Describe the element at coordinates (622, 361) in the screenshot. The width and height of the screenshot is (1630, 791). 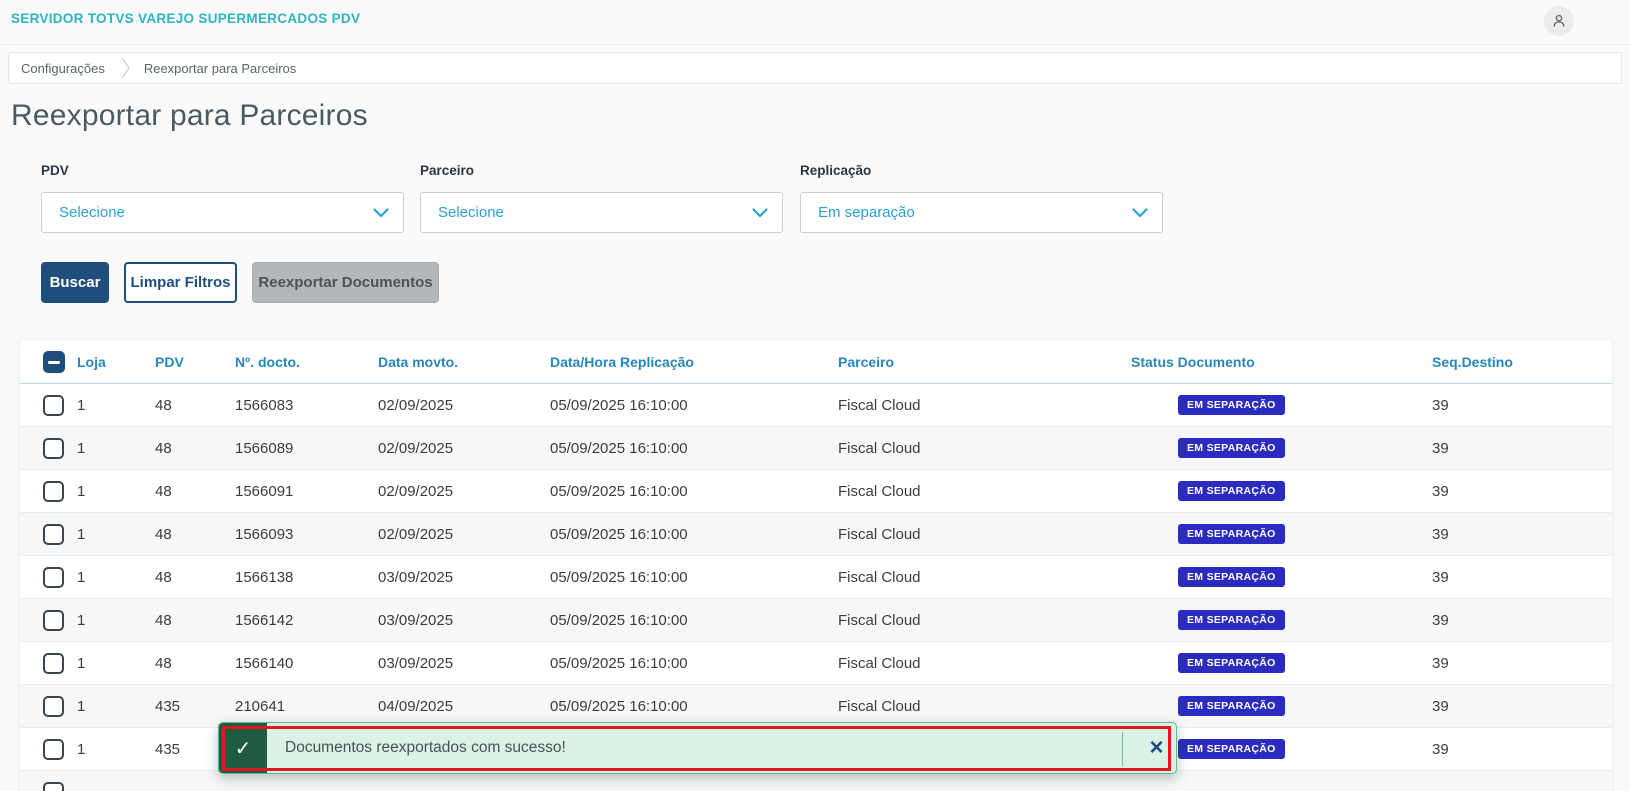
I see `column-header-label: Data/Hora Replicação` at that location.